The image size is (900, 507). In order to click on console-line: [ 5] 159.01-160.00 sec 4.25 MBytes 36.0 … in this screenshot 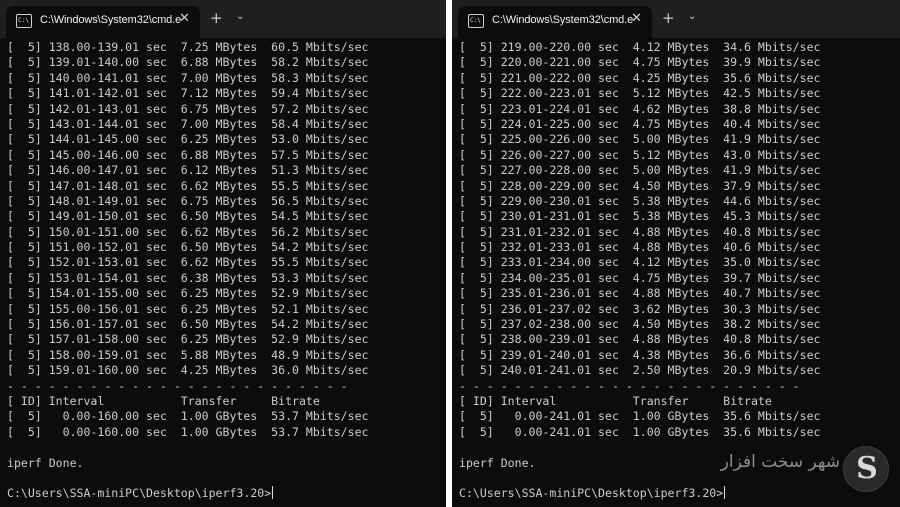, I will do `click(188, 370)`.